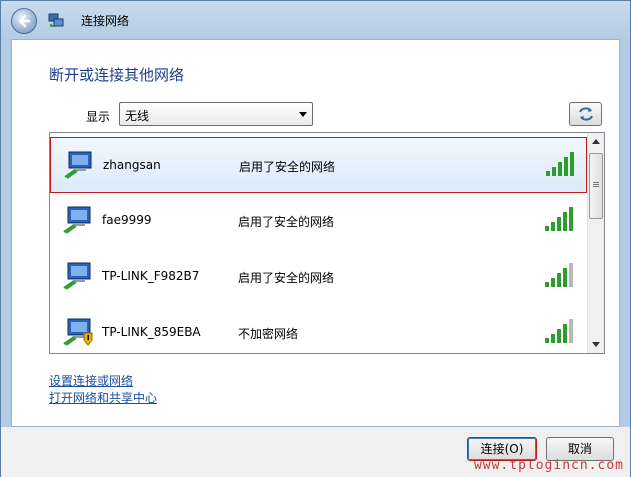 This screenshot has height=477, width=631. What do you see at coordinates (318, 329) in the screenshot?
I see `network-row-3: TP-LINK_859EBA 不加密网络` at bounding box center [318, 329].